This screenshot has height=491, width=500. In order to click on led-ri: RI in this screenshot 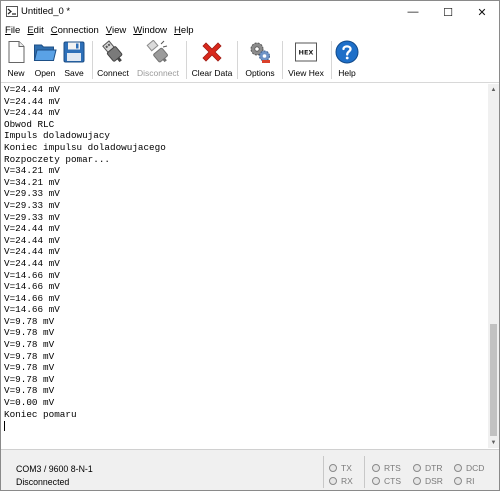, I will do `click(464, 481)`.